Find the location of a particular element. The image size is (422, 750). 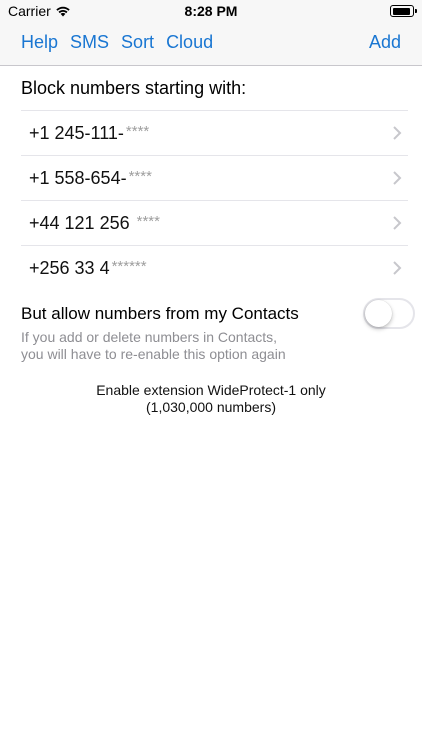

sort-button: Sort is located at coordinates (137, 42).